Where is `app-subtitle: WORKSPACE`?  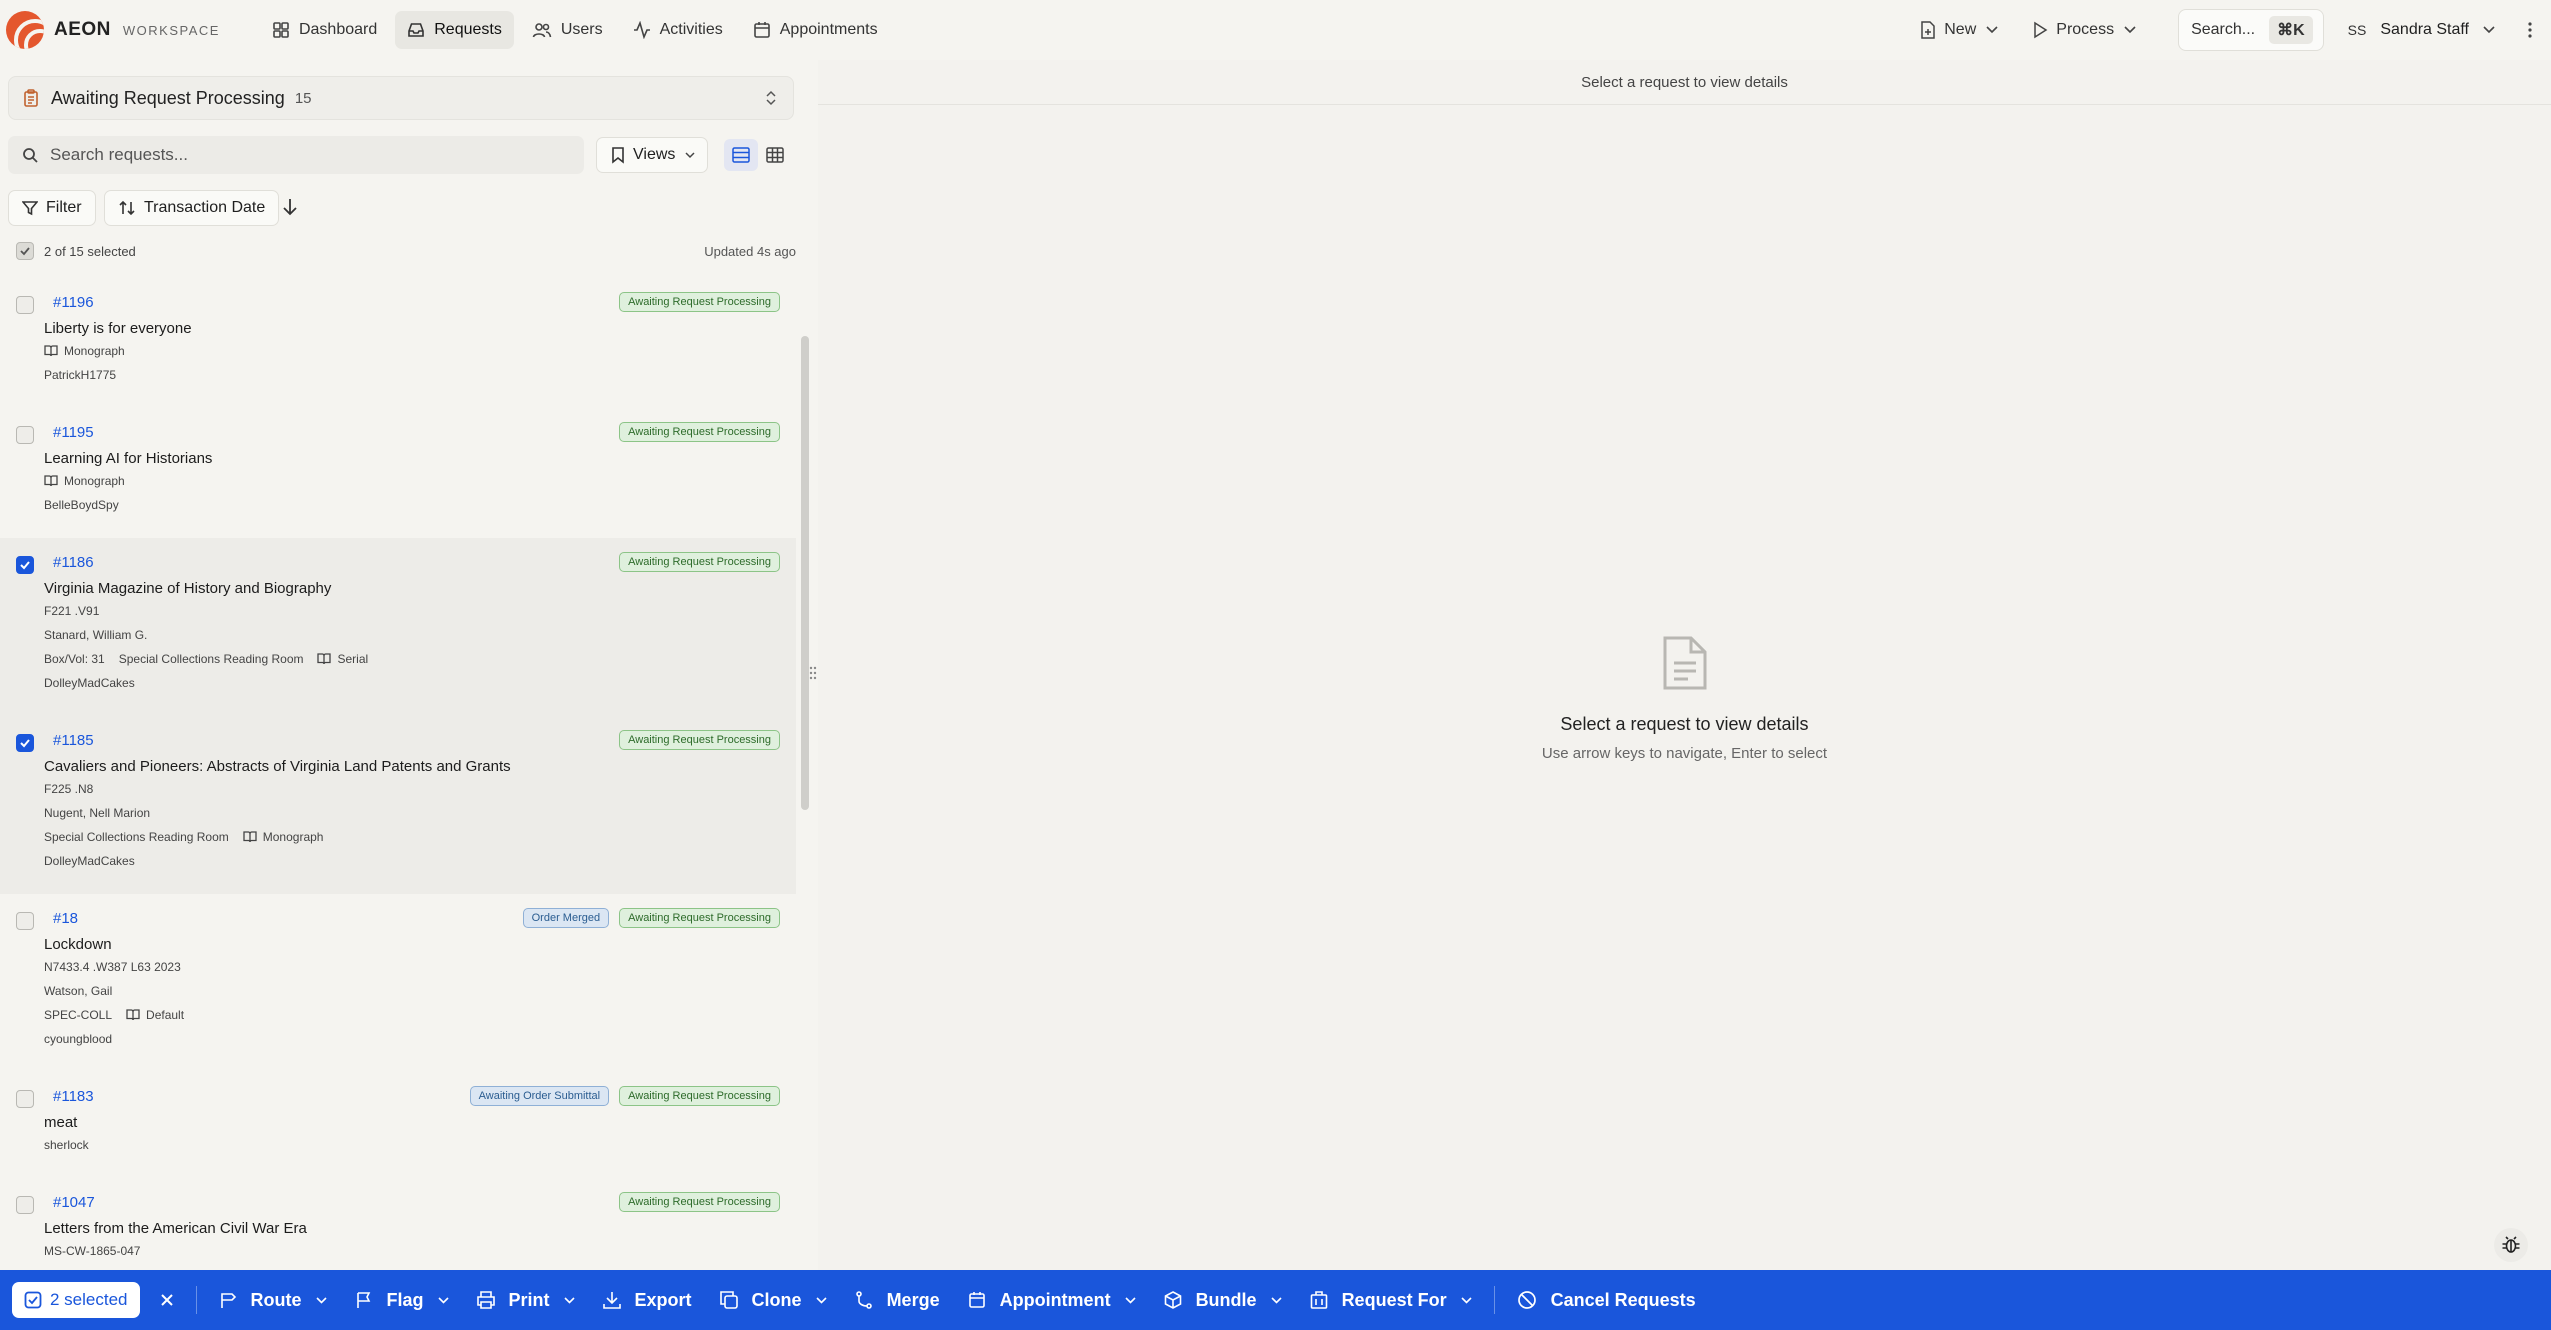
app-subtitle: WORKSPACE is located at coordinates (171, 30).